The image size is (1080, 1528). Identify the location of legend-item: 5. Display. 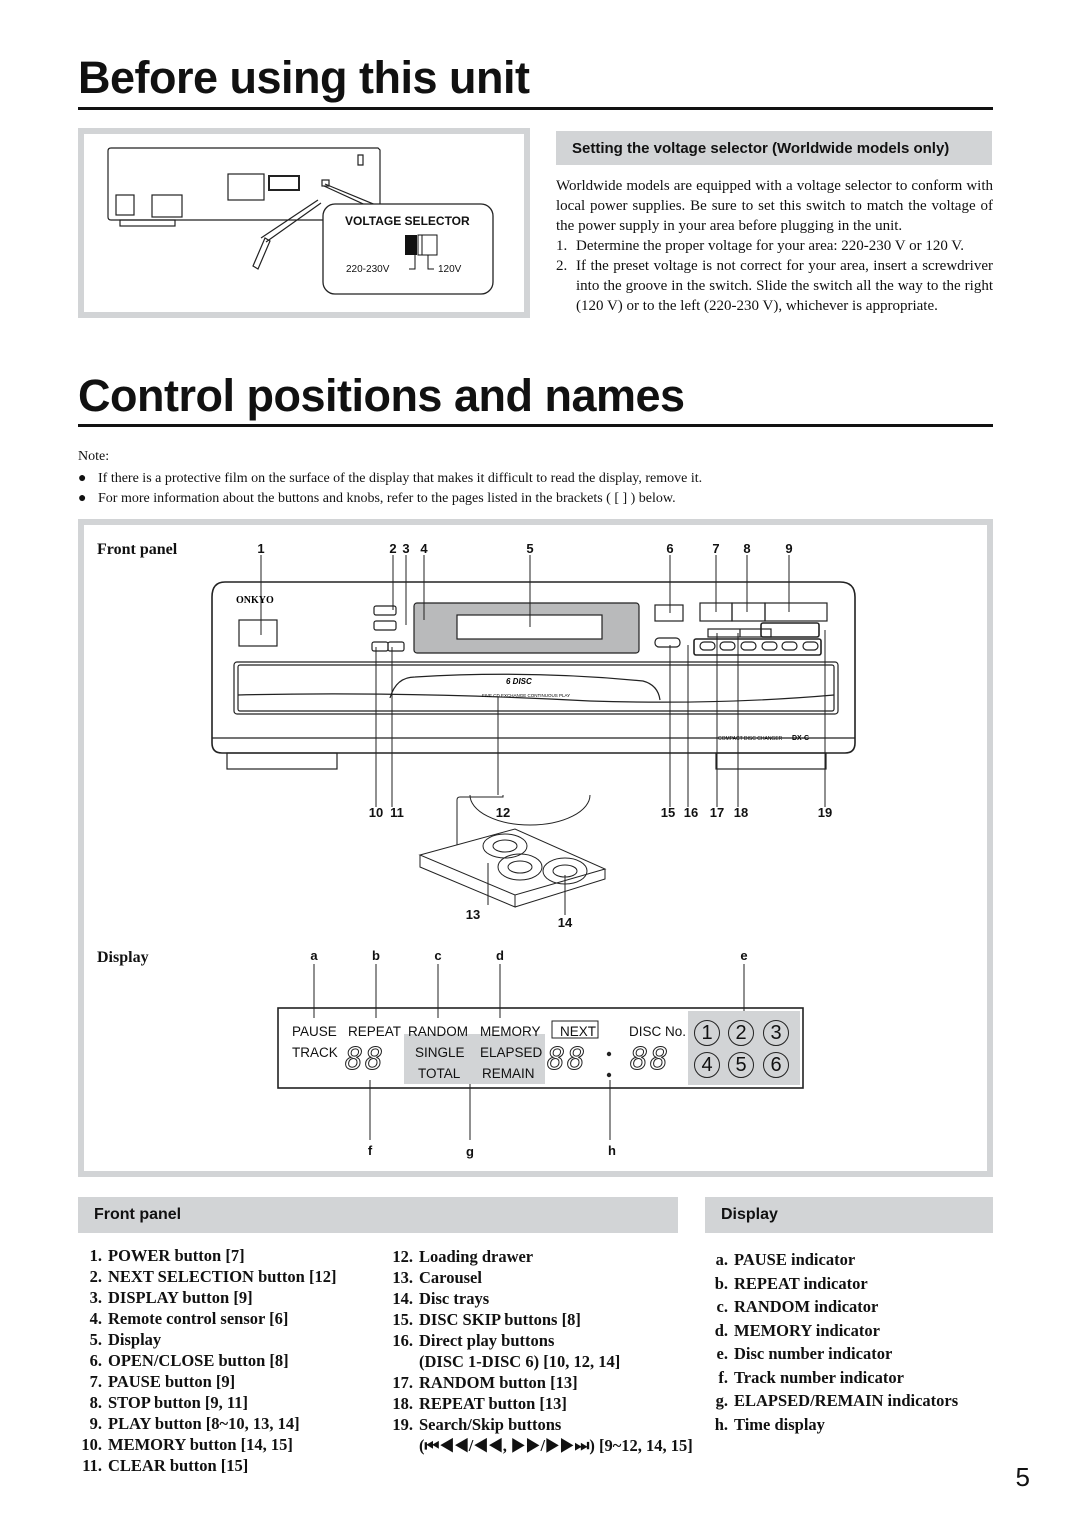
(205, 1339).